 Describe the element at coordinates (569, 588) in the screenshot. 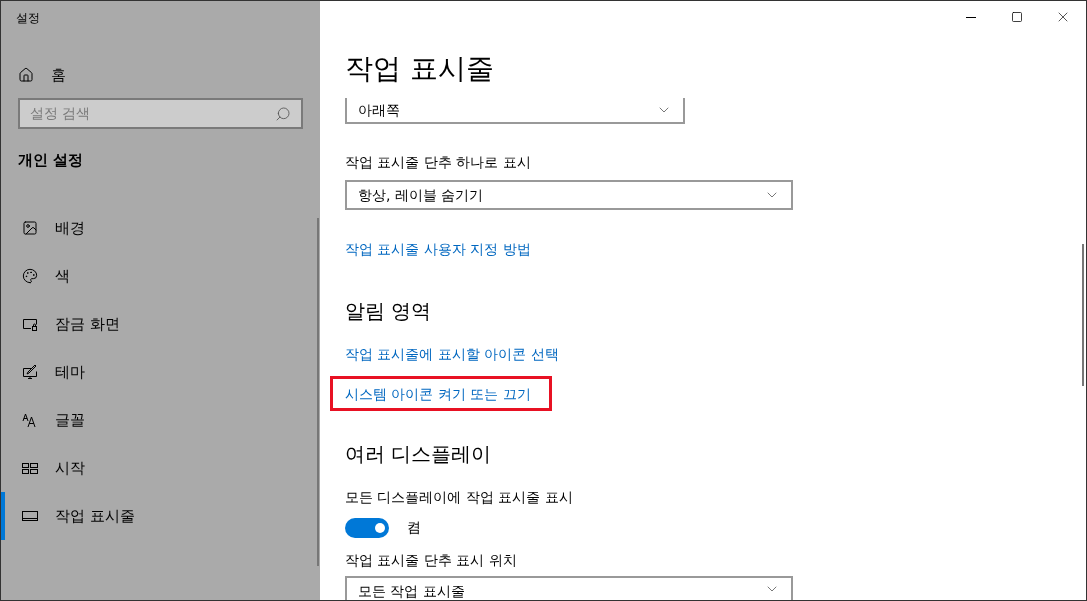

I see `dropdown: 모든 작업 표시줄` at that location.